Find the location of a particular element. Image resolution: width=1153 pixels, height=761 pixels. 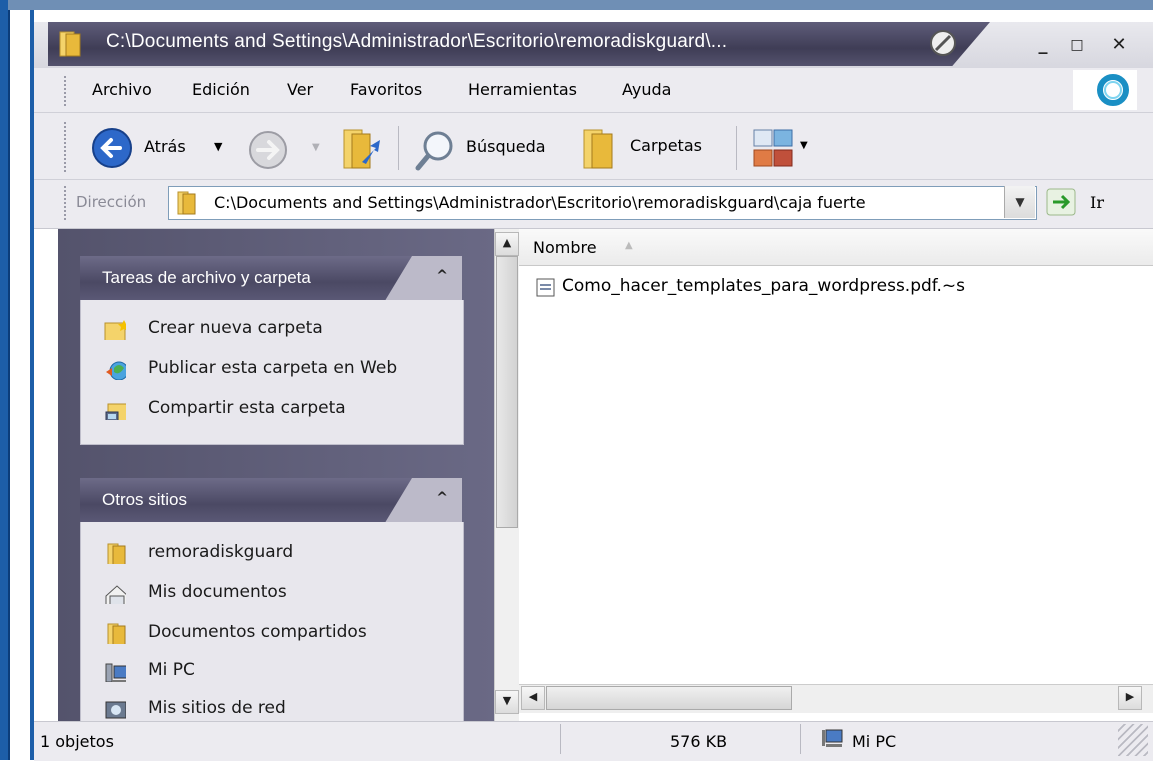

status-object-count: 1 objetos is located at coordinates (77, 741).